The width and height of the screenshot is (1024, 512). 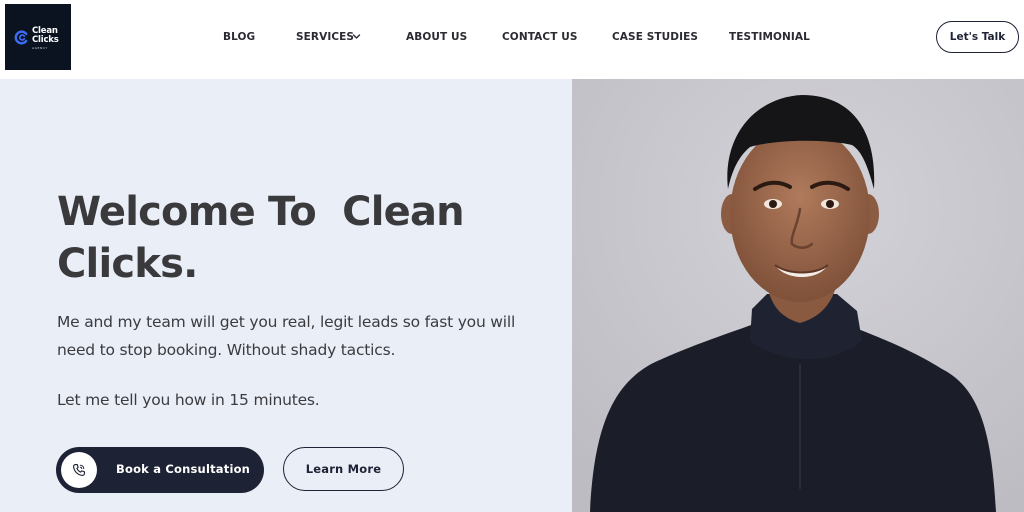 I want to click on brand-logo: Clean Clicks AGENCY, so click(x=38, y=37).